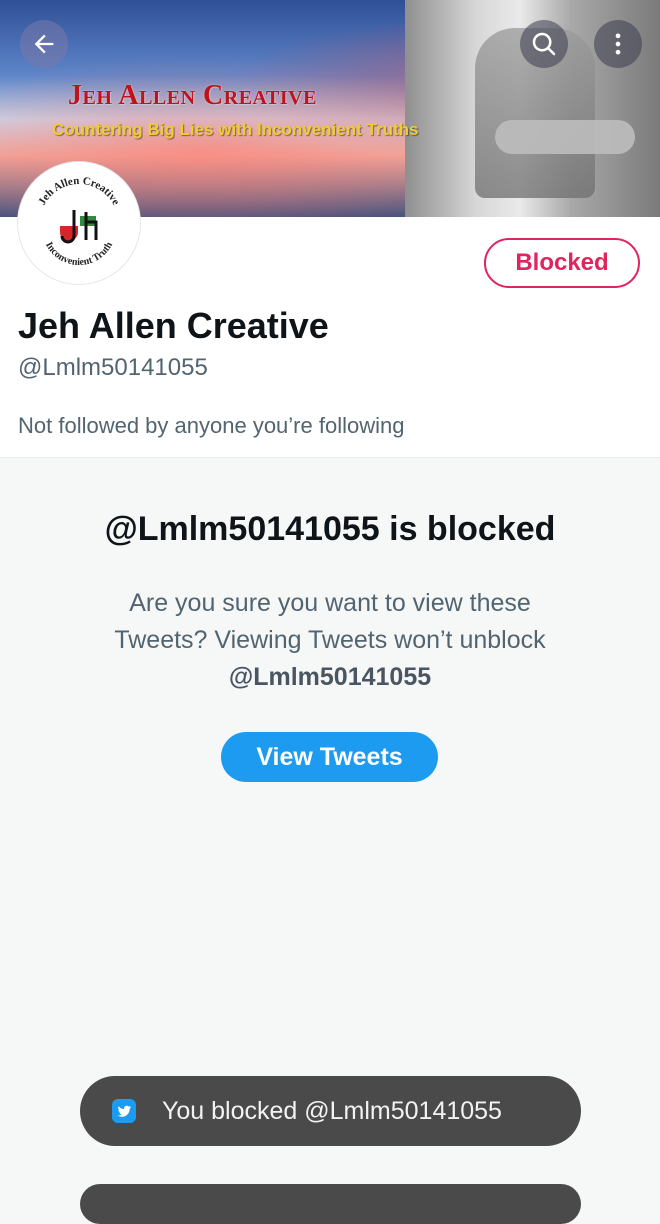 This screenshot has height=1224, width=660. I want to click on profile-handle: @Lmlm50141055, so click(113, 367).